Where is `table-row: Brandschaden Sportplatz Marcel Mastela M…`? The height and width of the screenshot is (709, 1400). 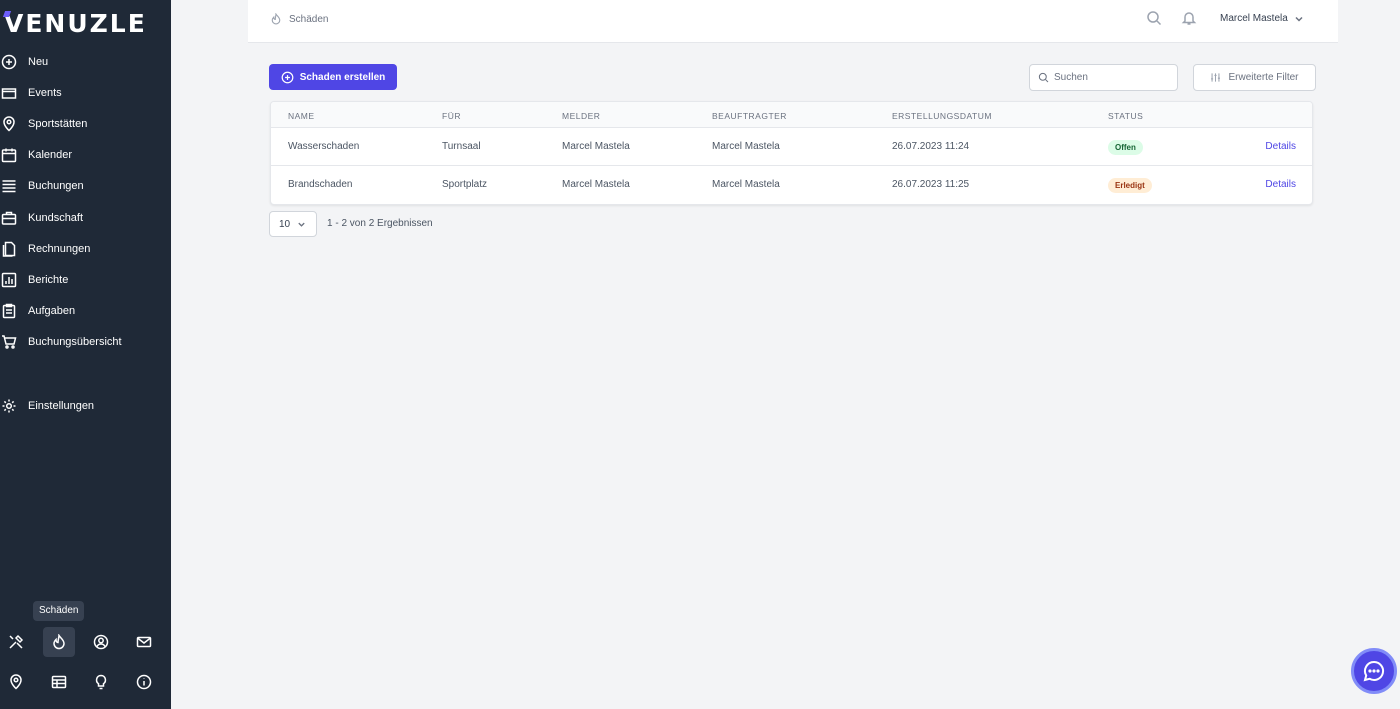 table-row: Brandschaden Sportplatz Marcel Mastela M… is located at coordinates (791, 185).